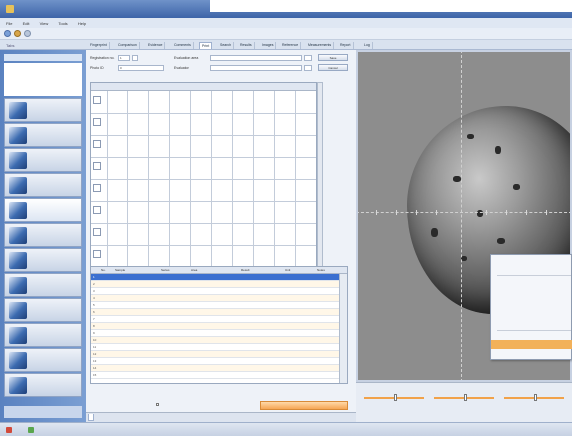 The image size is (572, 436). What do you see at coordinates (531, 344) in the screenshot?
I see `context-menu-item-highlighted` at bounding box center [531, 344].